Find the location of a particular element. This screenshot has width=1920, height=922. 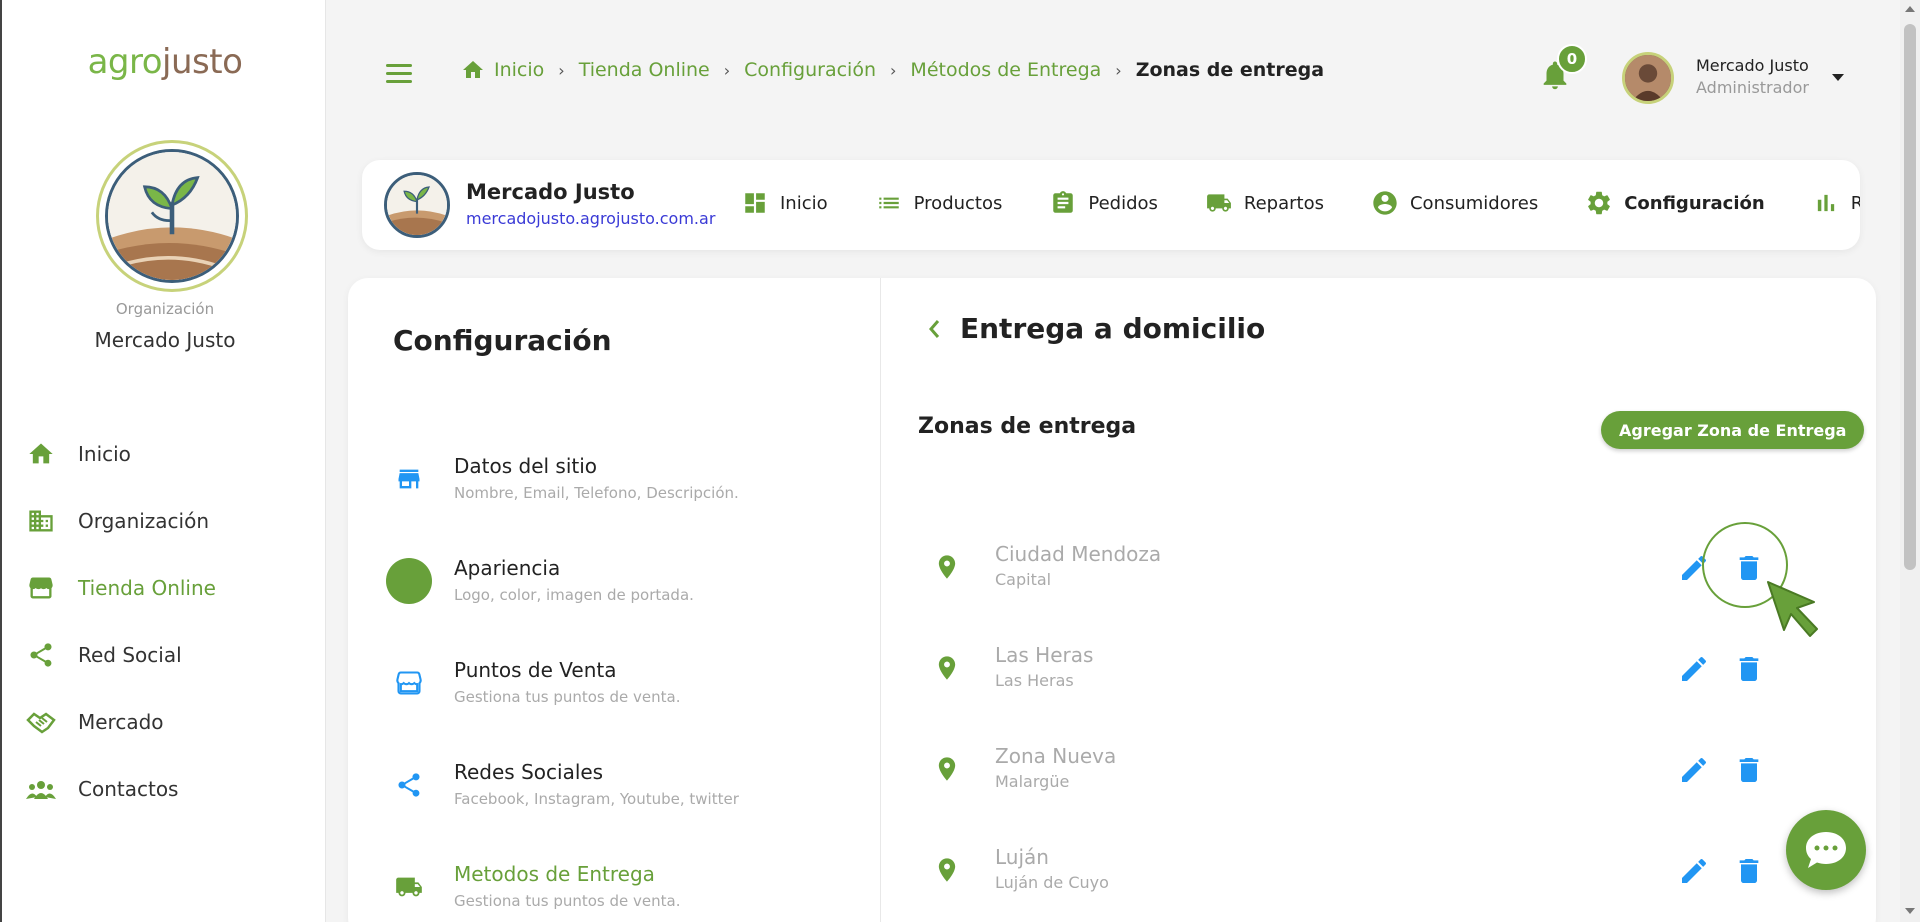

sidebar-item-red-social: Red Social is located at coordinates (121, 654).